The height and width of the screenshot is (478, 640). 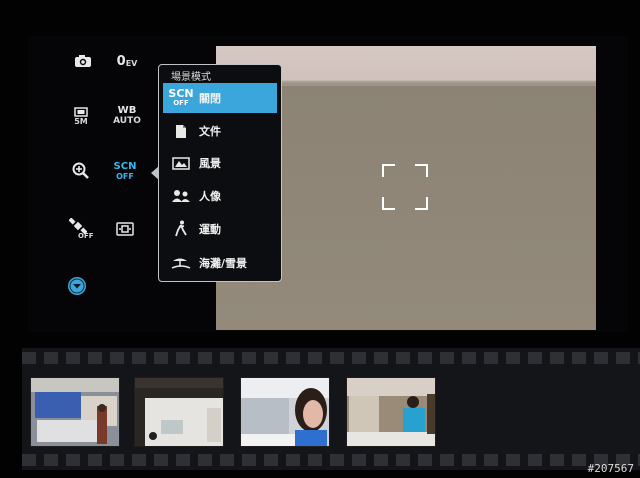 What do you see at coordinates (181, 196) in the screenshot?
I see `portrait-icon` at bounding box center [181, 196].